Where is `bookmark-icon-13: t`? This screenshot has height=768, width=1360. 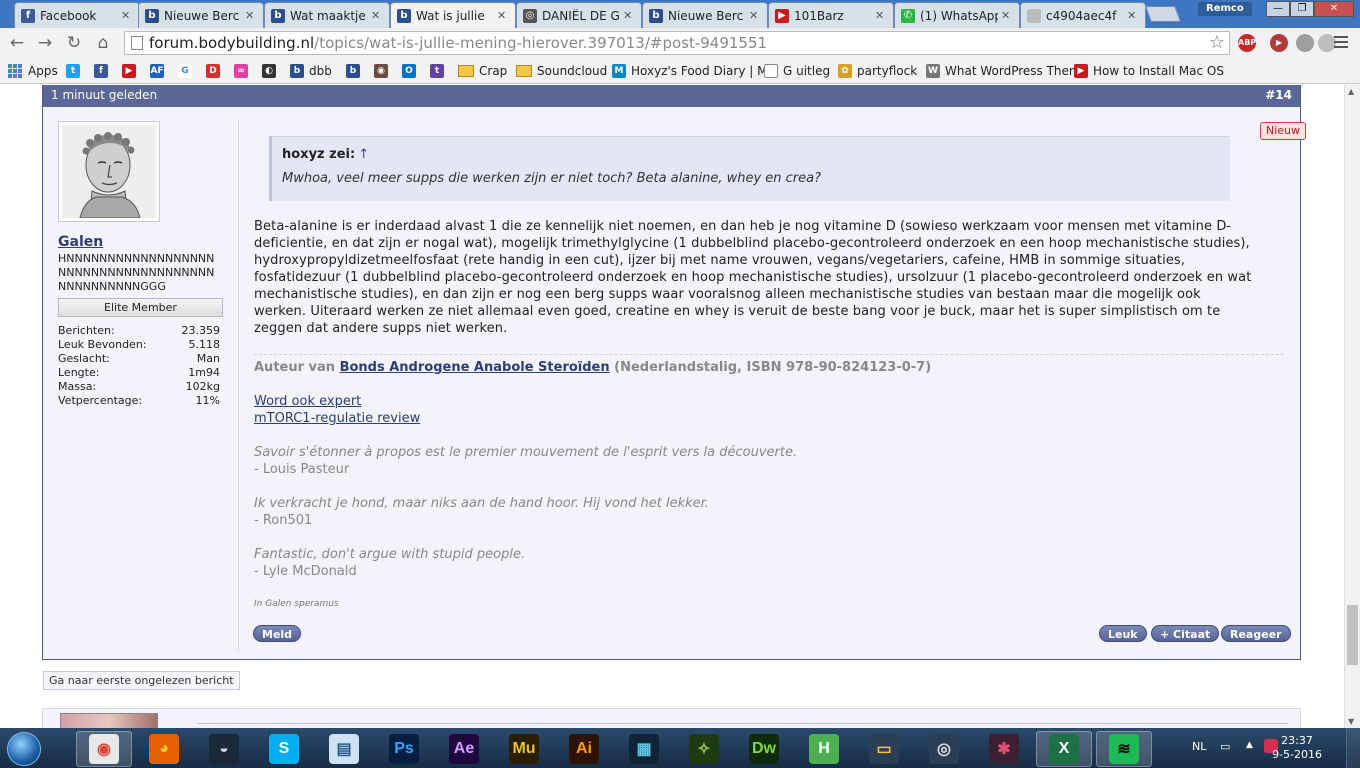
bookmark-icon-13: t is located at coordinates (439, 71).